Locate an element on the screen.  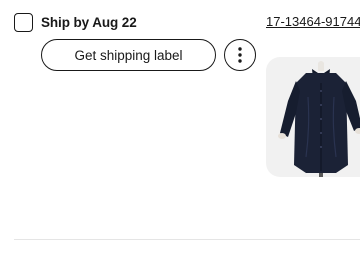
more-actions-button is located at coordinates (240, 55).